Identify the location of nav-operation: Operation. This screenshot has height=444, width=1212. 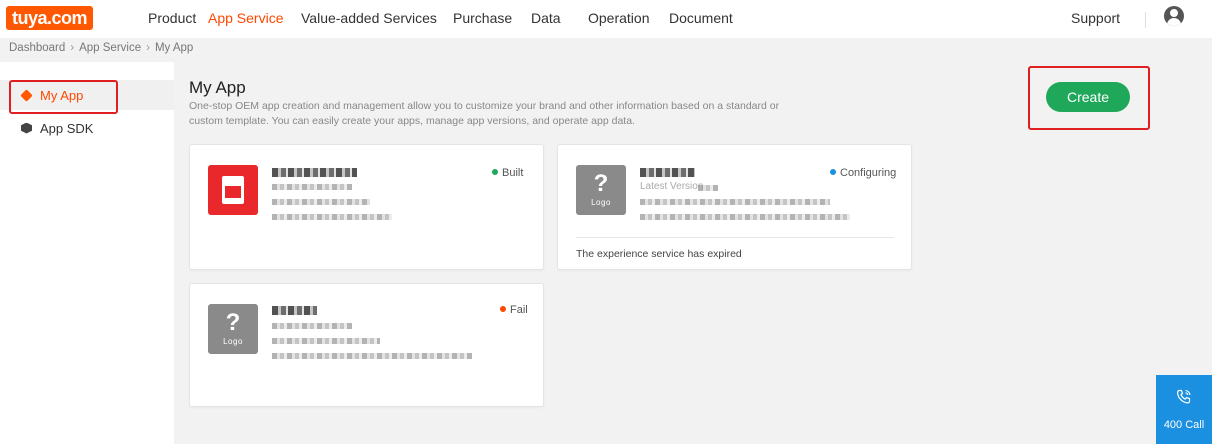
(618, 18).